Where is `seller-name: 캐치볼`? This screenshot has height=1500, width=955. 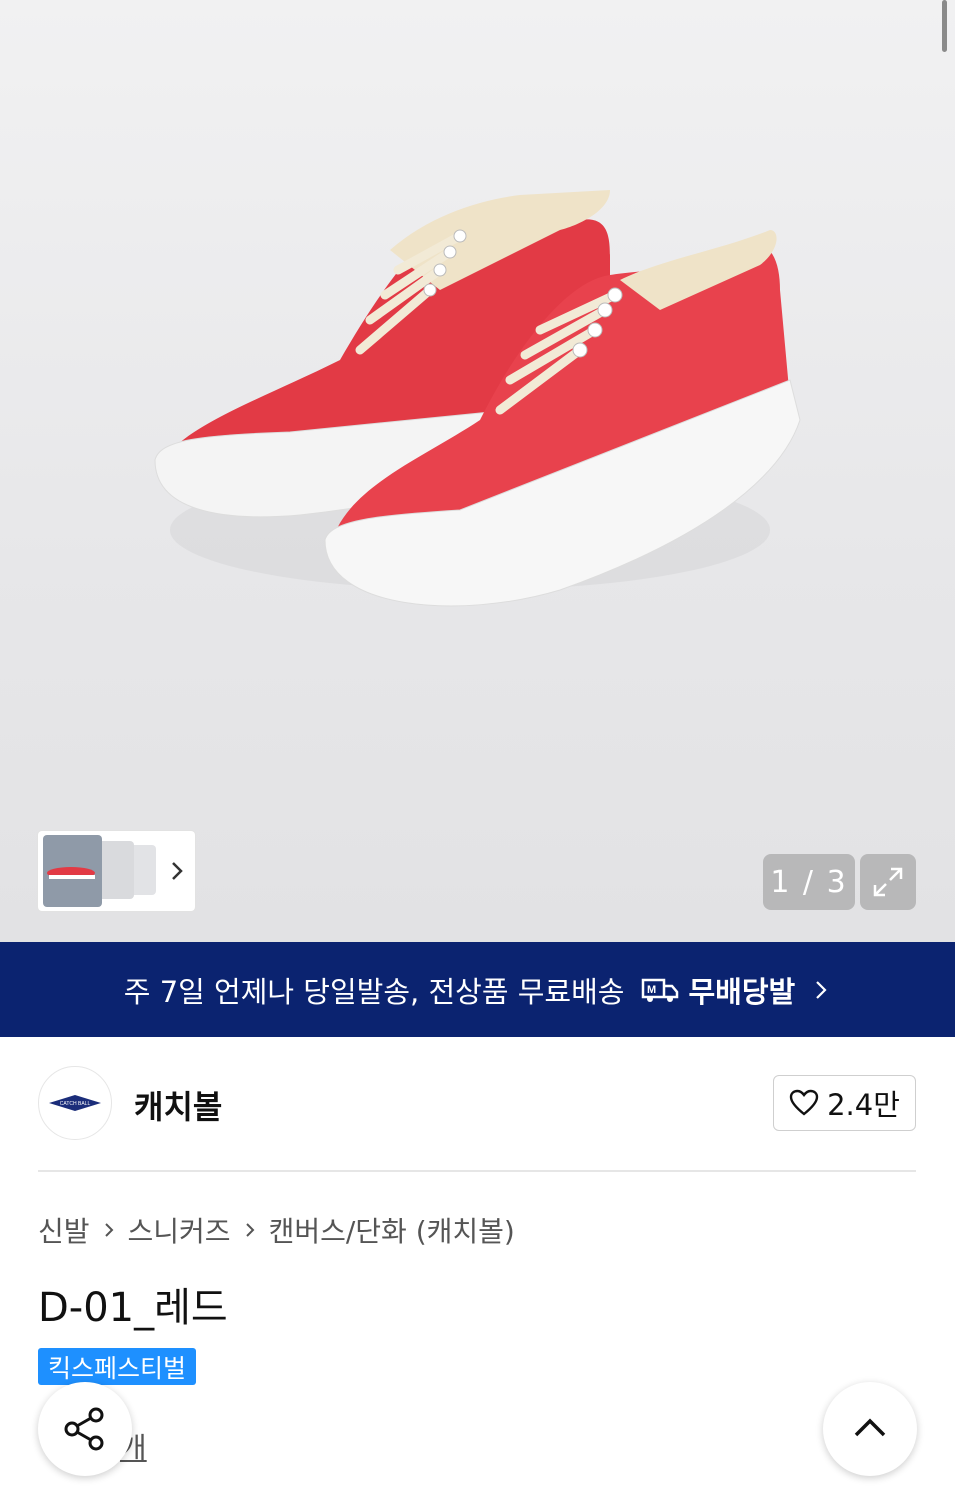
seller-name: 캐치볼 is located at coordinates (178, 1105).